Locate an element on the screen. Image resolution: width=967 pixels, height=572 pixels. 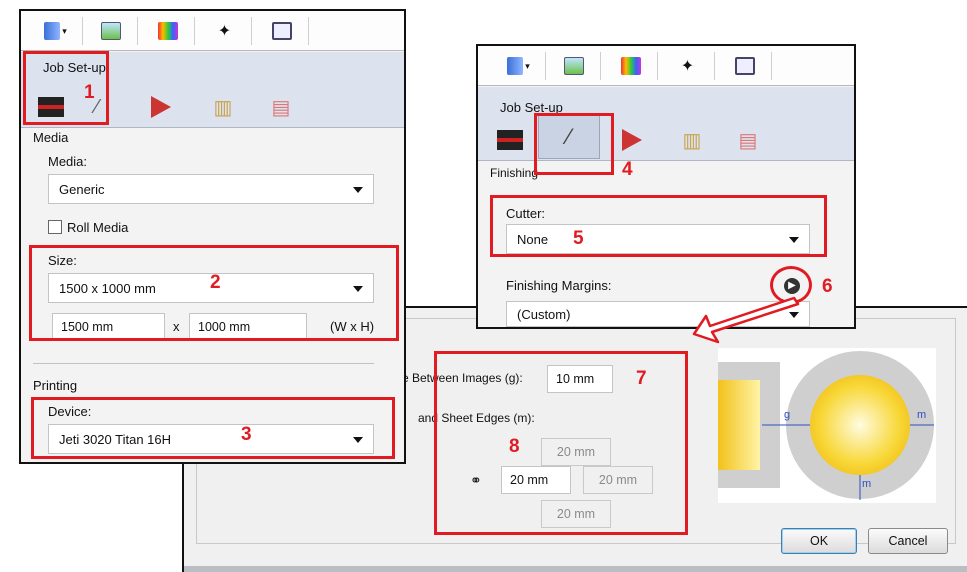
right-toolbar-image-button is located at coordinates (574, 66).